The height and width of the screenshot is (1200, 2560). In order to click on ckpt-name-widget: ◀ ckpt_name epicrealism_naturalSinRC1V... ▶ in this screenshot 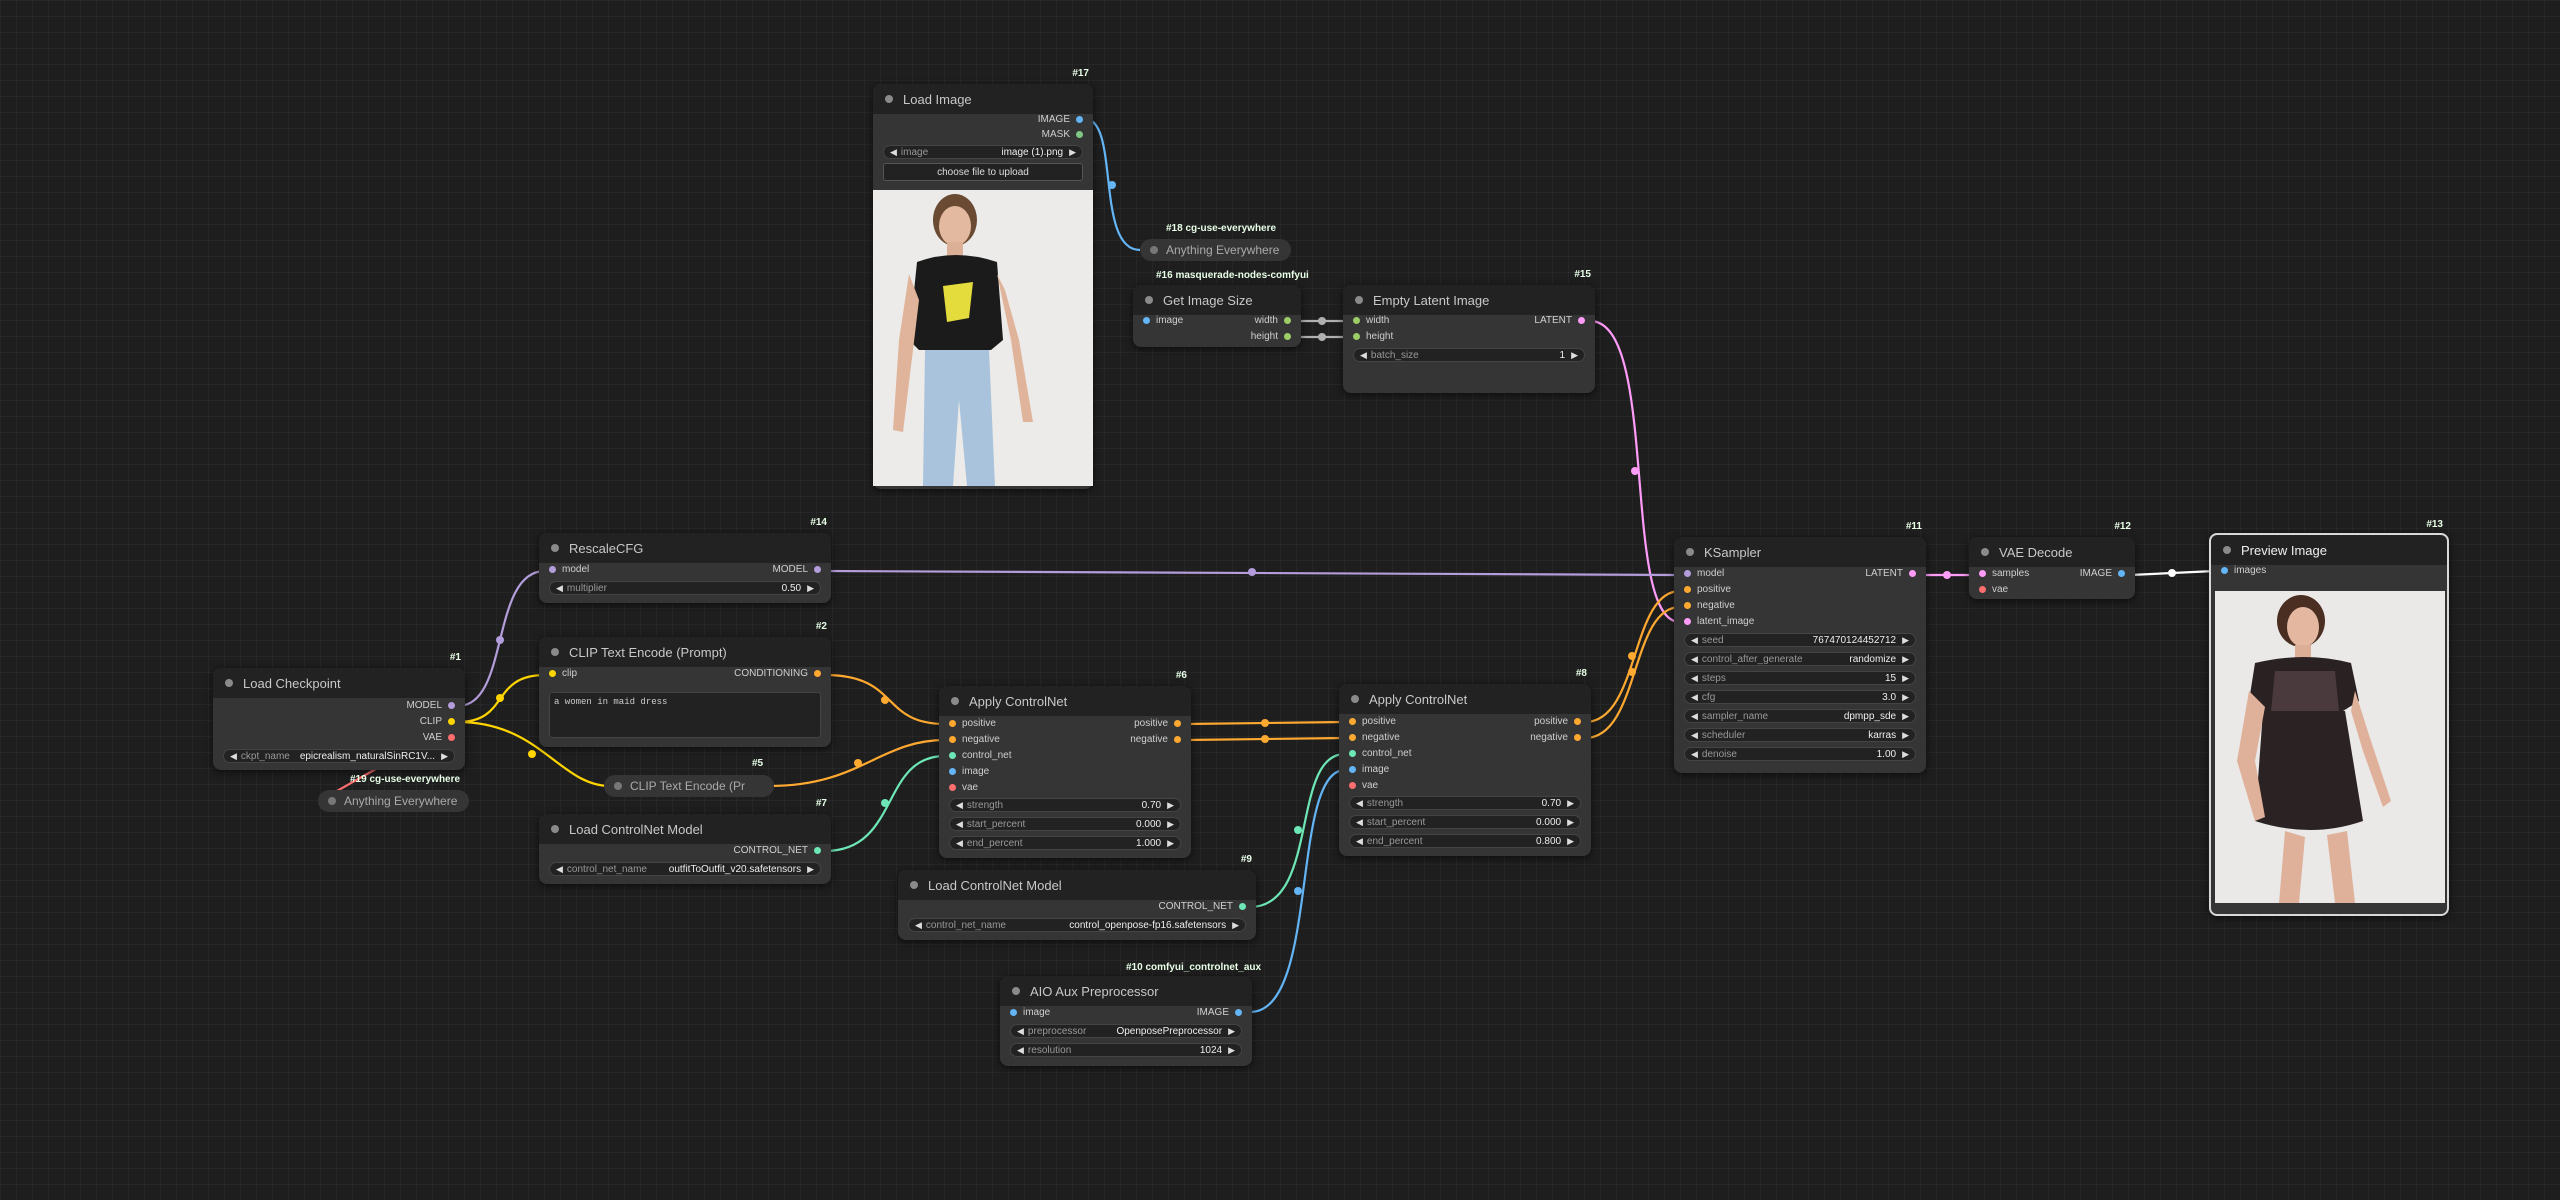, I will do `click(339, 756)`.